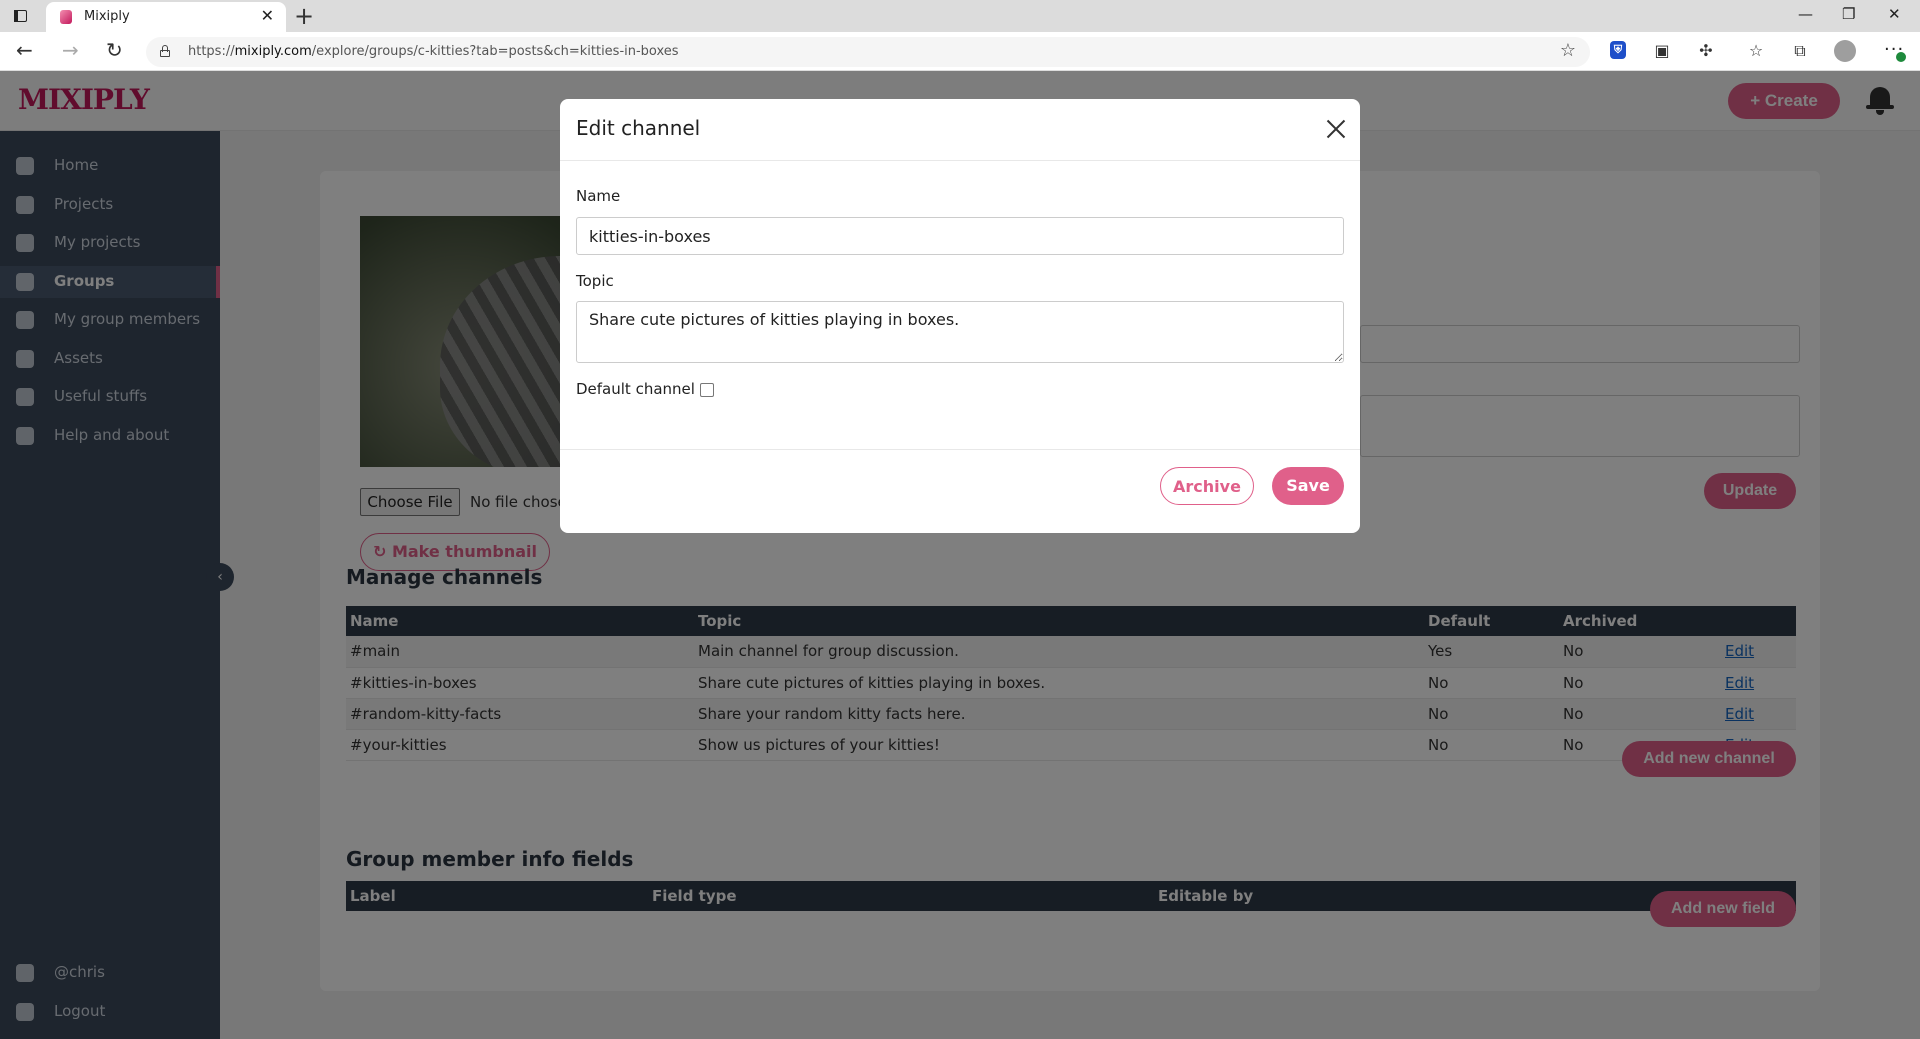  I want to click on tab-title: Mixiply, so click(107, 16).